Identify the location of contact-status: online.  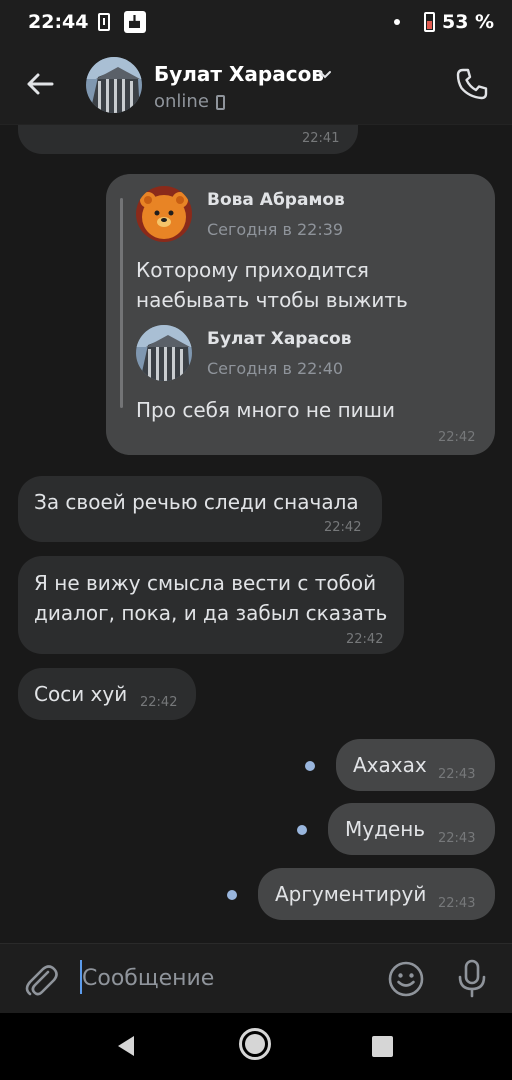
(181, 101).